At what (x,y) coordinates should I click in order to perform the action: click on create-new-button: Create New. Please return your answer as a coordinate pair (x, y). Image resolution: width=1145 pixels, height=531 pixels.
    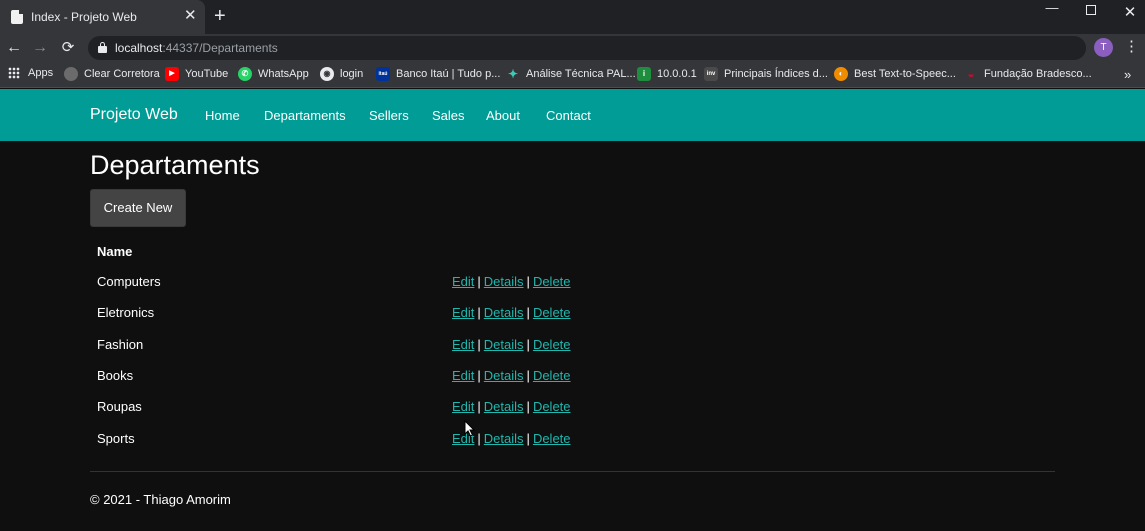
    Looking at the image, I should click on (138, 208).